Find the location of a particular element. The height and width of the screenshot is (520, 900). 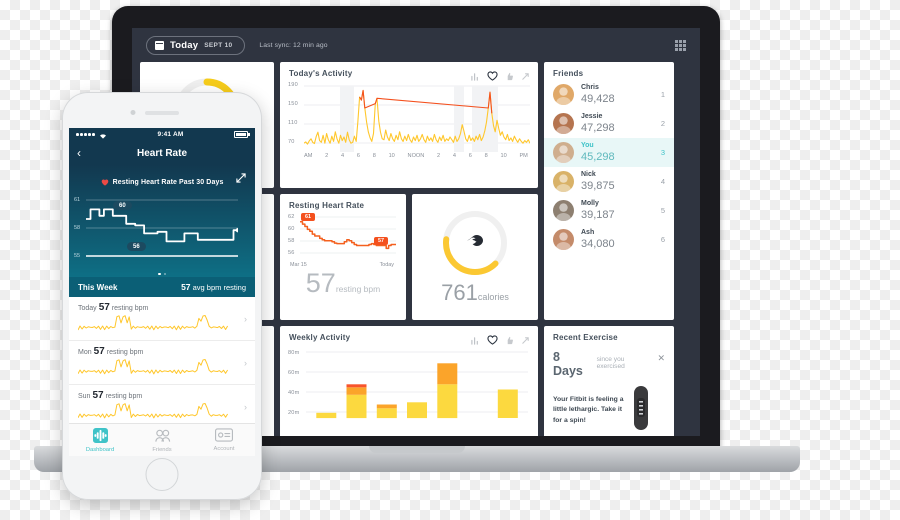

tab-label: Account is located at coordinates (224, 449).